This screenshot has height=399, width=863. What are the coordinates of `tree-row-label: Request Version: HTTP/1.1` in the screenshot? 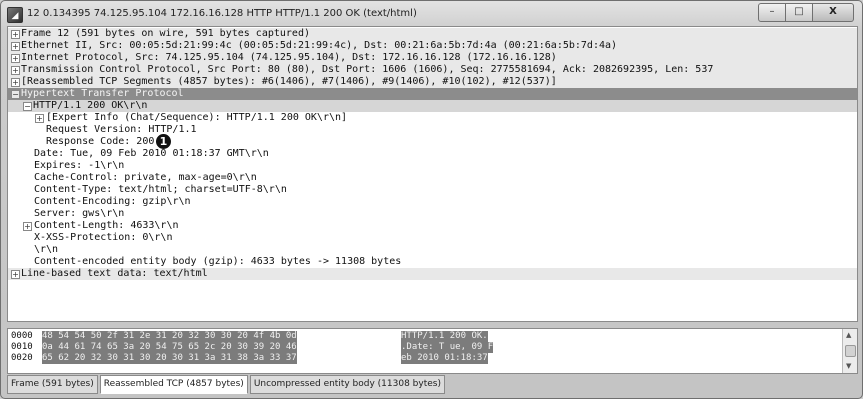 It's located at (121, 129).